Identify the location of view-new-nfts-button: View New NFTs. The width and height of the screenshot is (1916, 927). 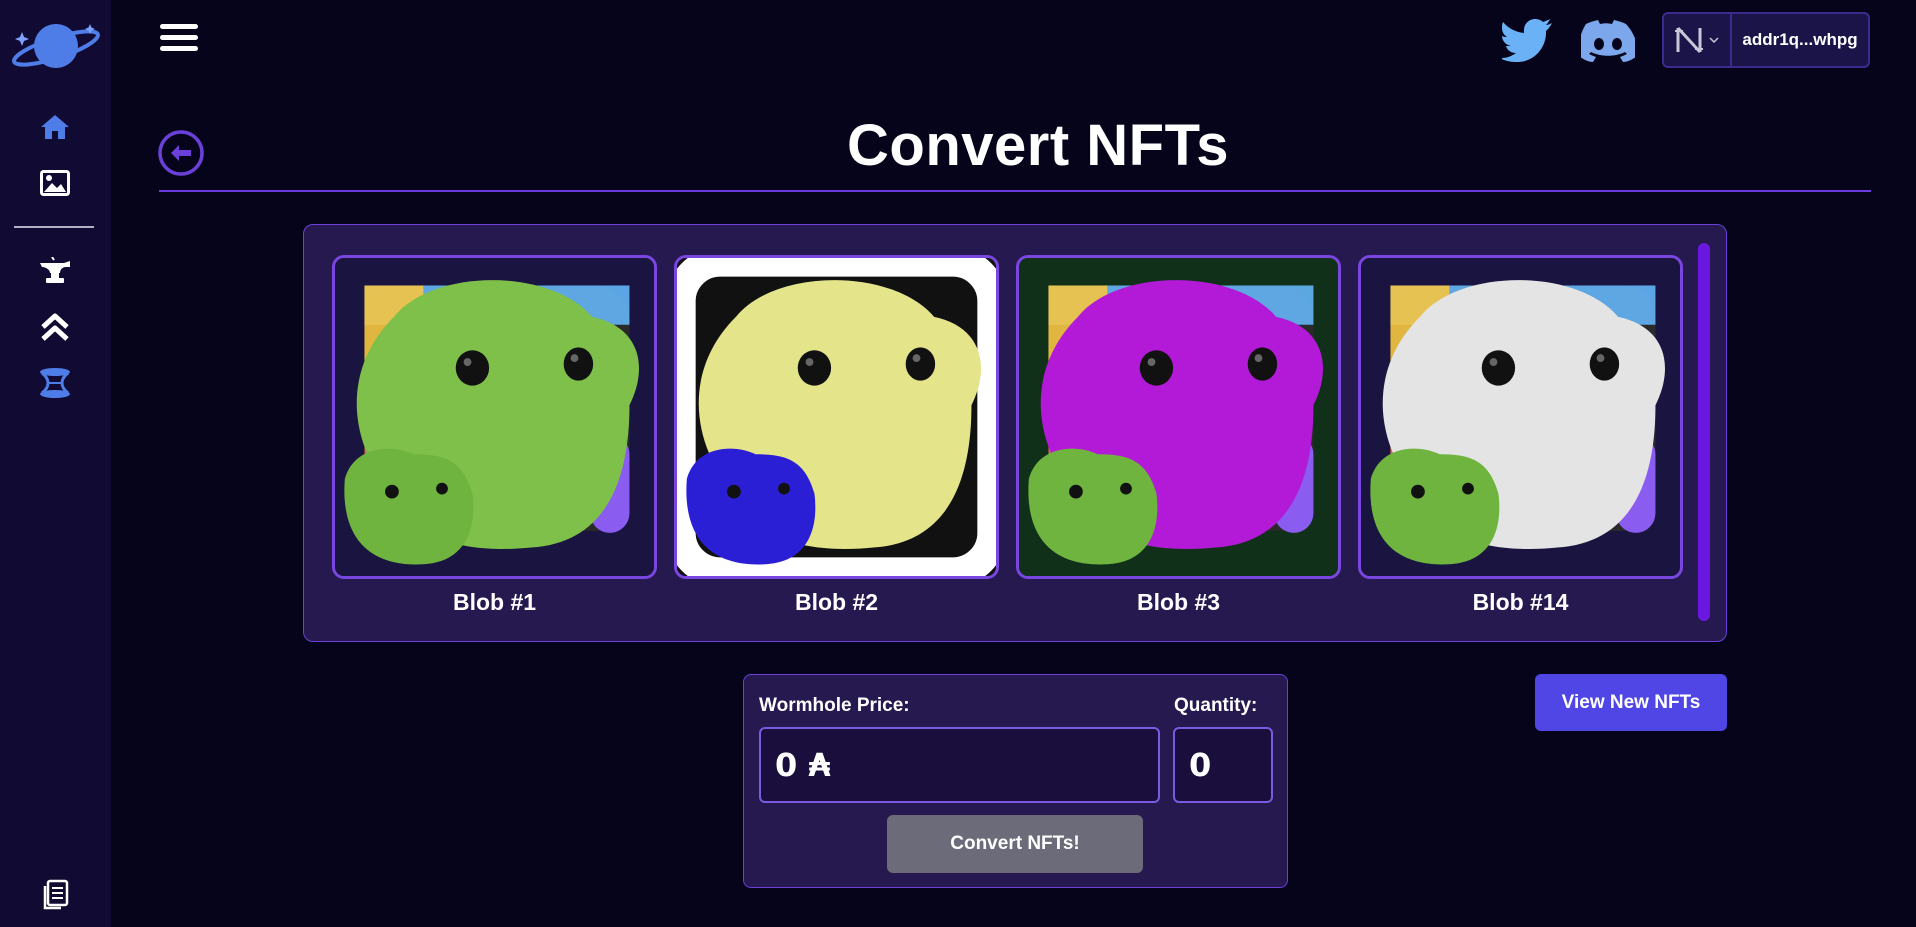
(1631, 702).